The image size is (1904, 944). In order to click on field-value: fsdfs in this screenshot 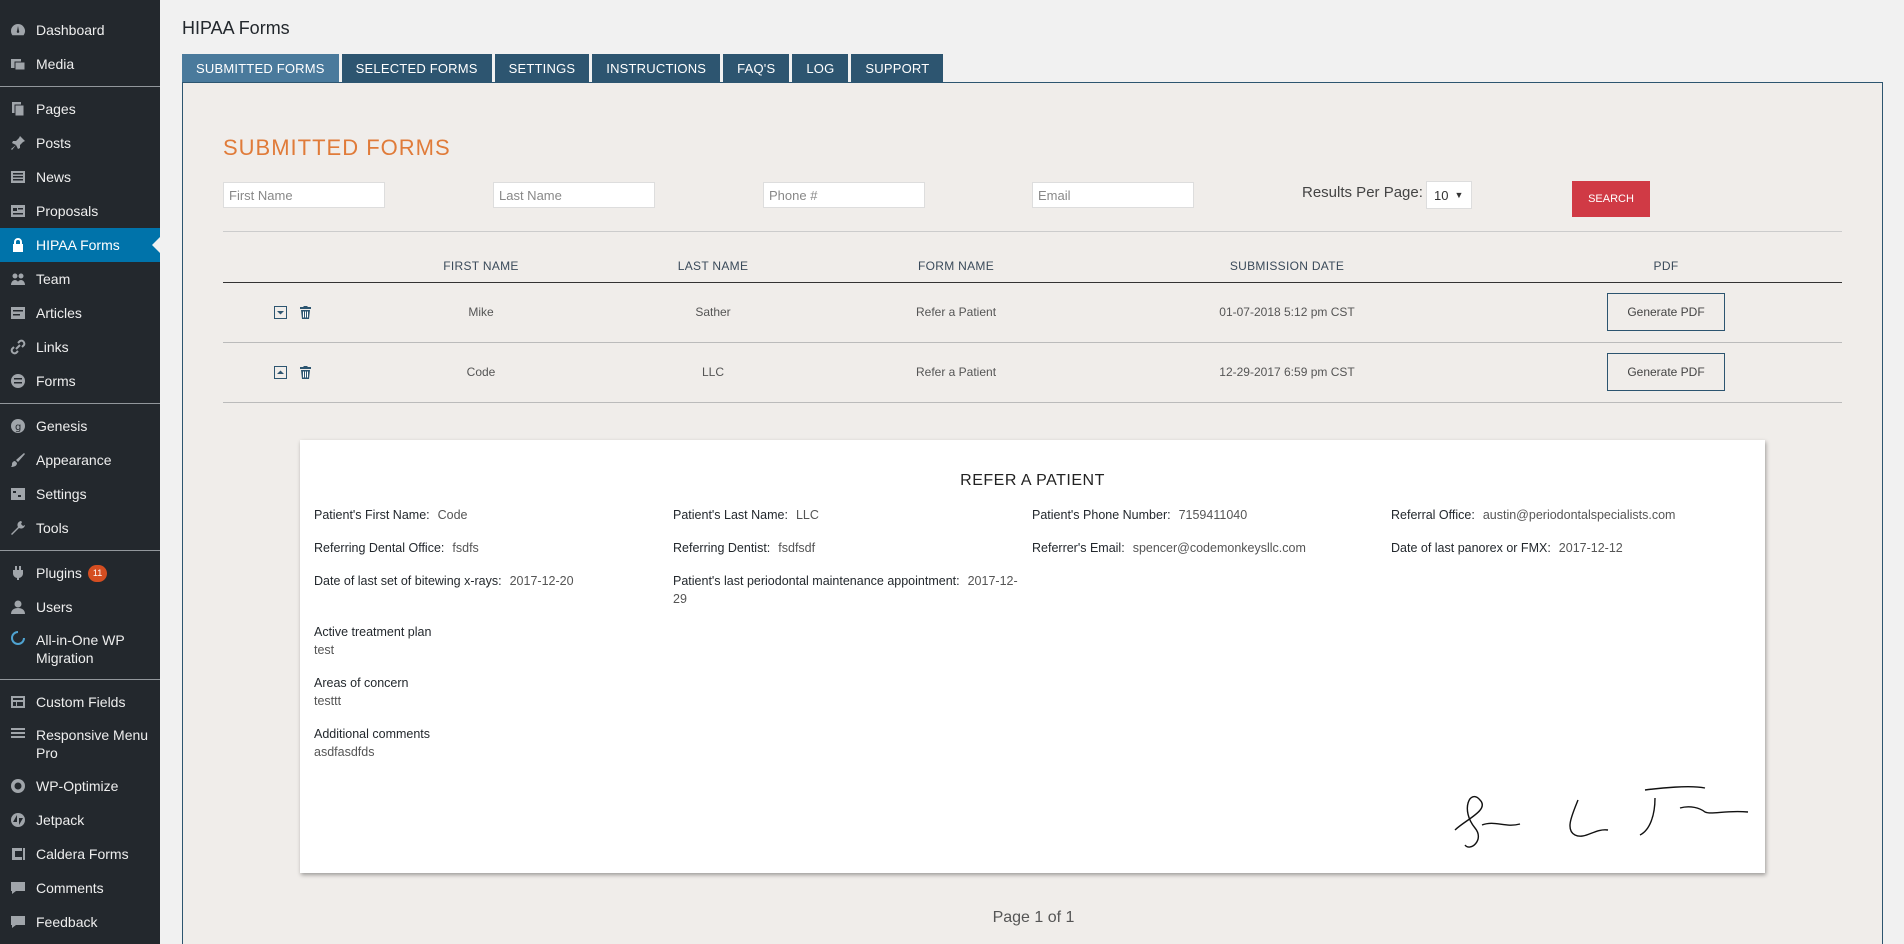, I will do `click(465, 548)`.